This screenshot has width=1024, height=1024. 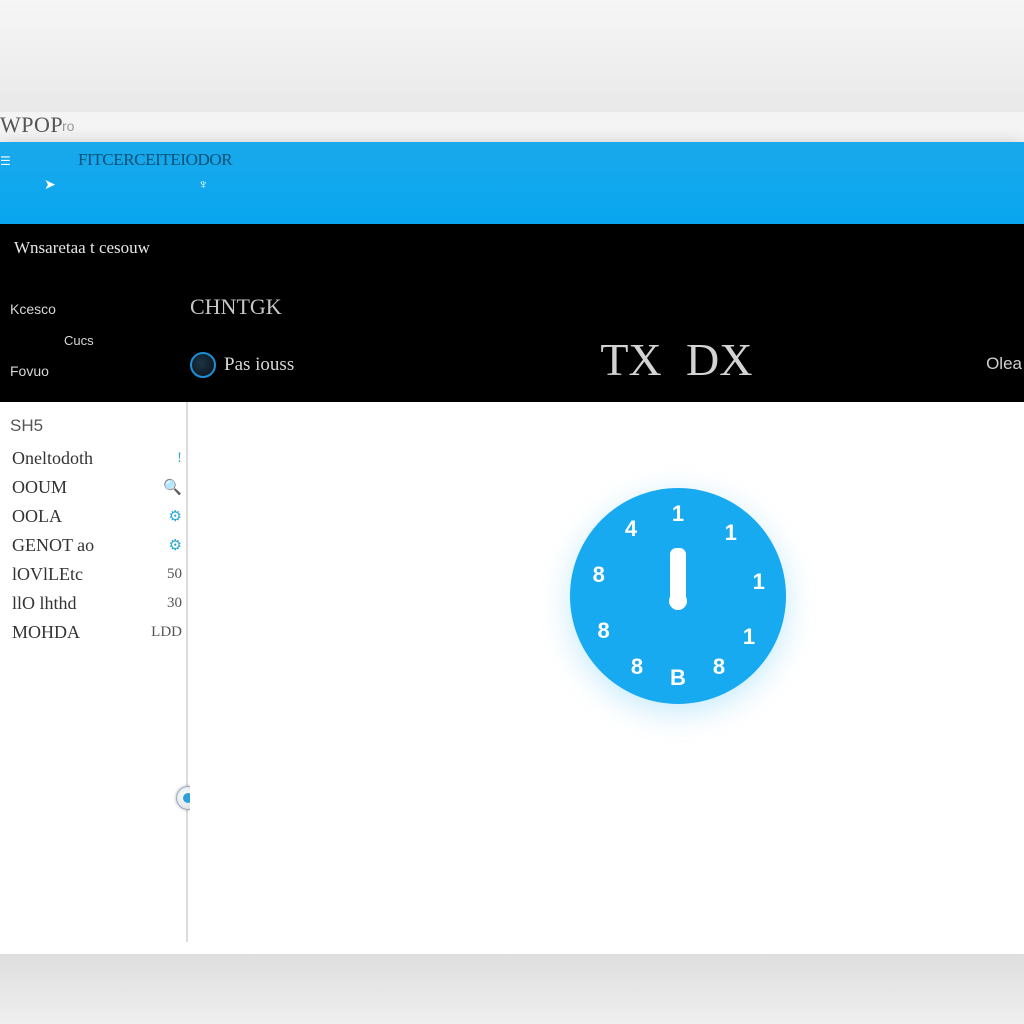 What do you see at coordinates (68, 126) in the screenshot?
I see `app-subtitle: ro` at bounding box center [68, 126].